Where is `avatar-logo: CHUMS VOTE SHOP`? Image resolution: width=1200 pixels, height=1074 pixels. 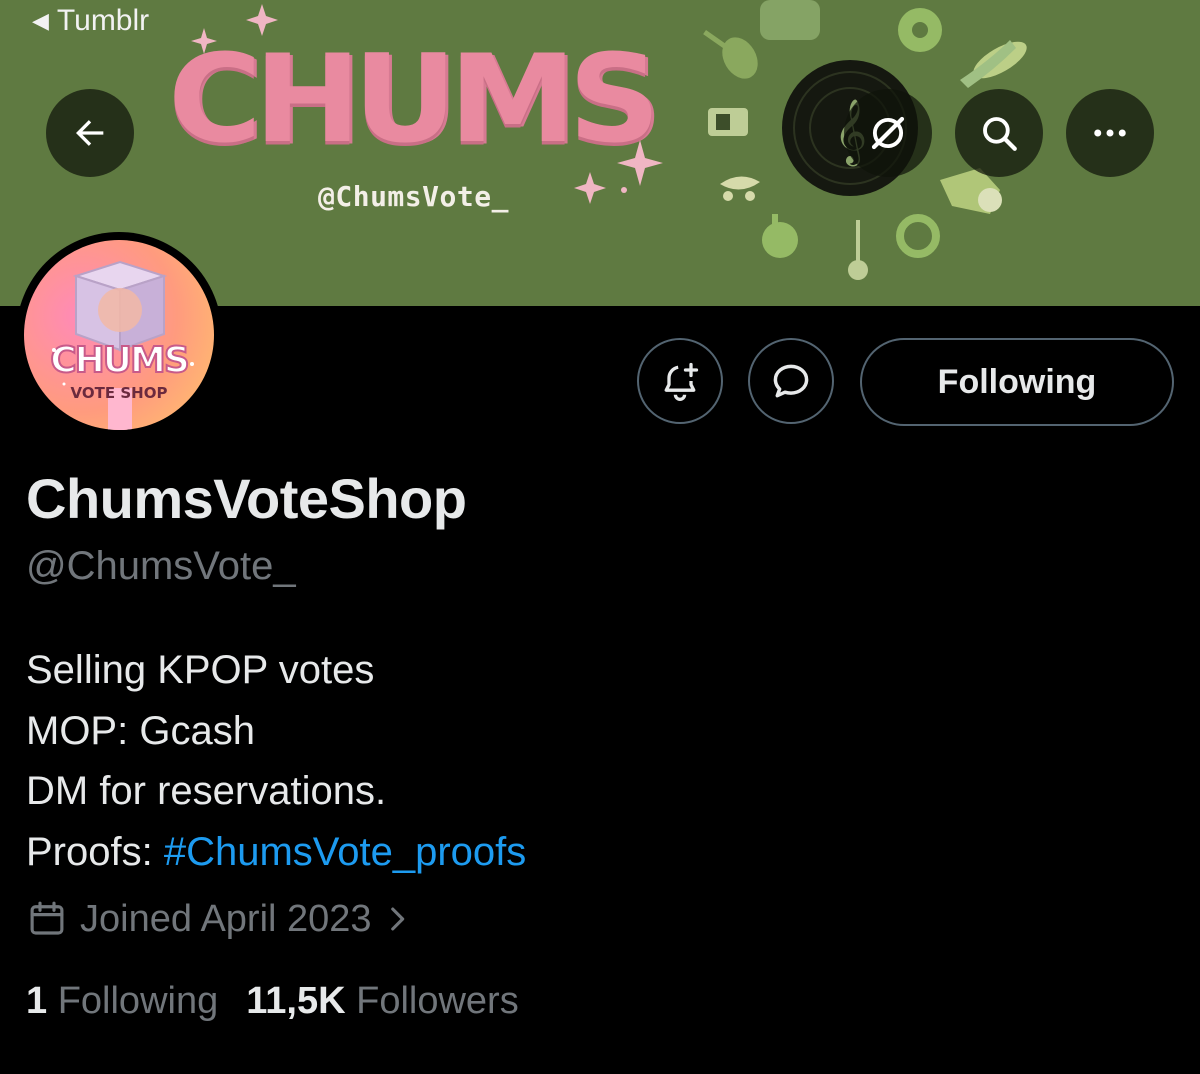
avatar-logo: CHUMS VOTE SHOP is located at coordinates (121, 345).